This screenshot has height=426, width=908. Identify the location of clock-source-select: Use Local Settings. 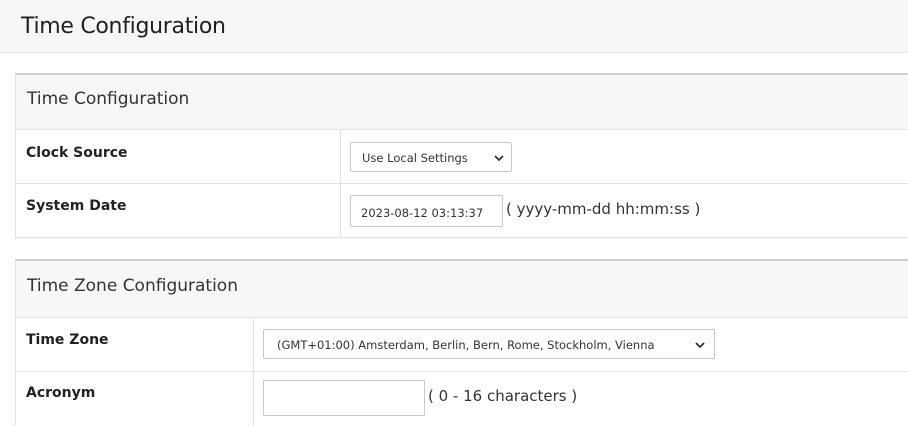
(431, 157).